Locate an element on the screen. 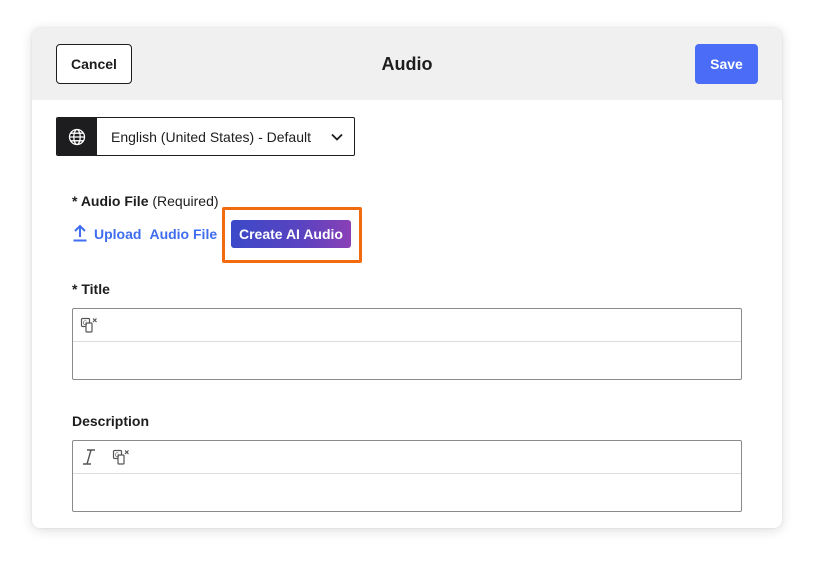 The image size is (814, 564). audio-file-label-text: * Audio File is located at coordinates (110, 201).